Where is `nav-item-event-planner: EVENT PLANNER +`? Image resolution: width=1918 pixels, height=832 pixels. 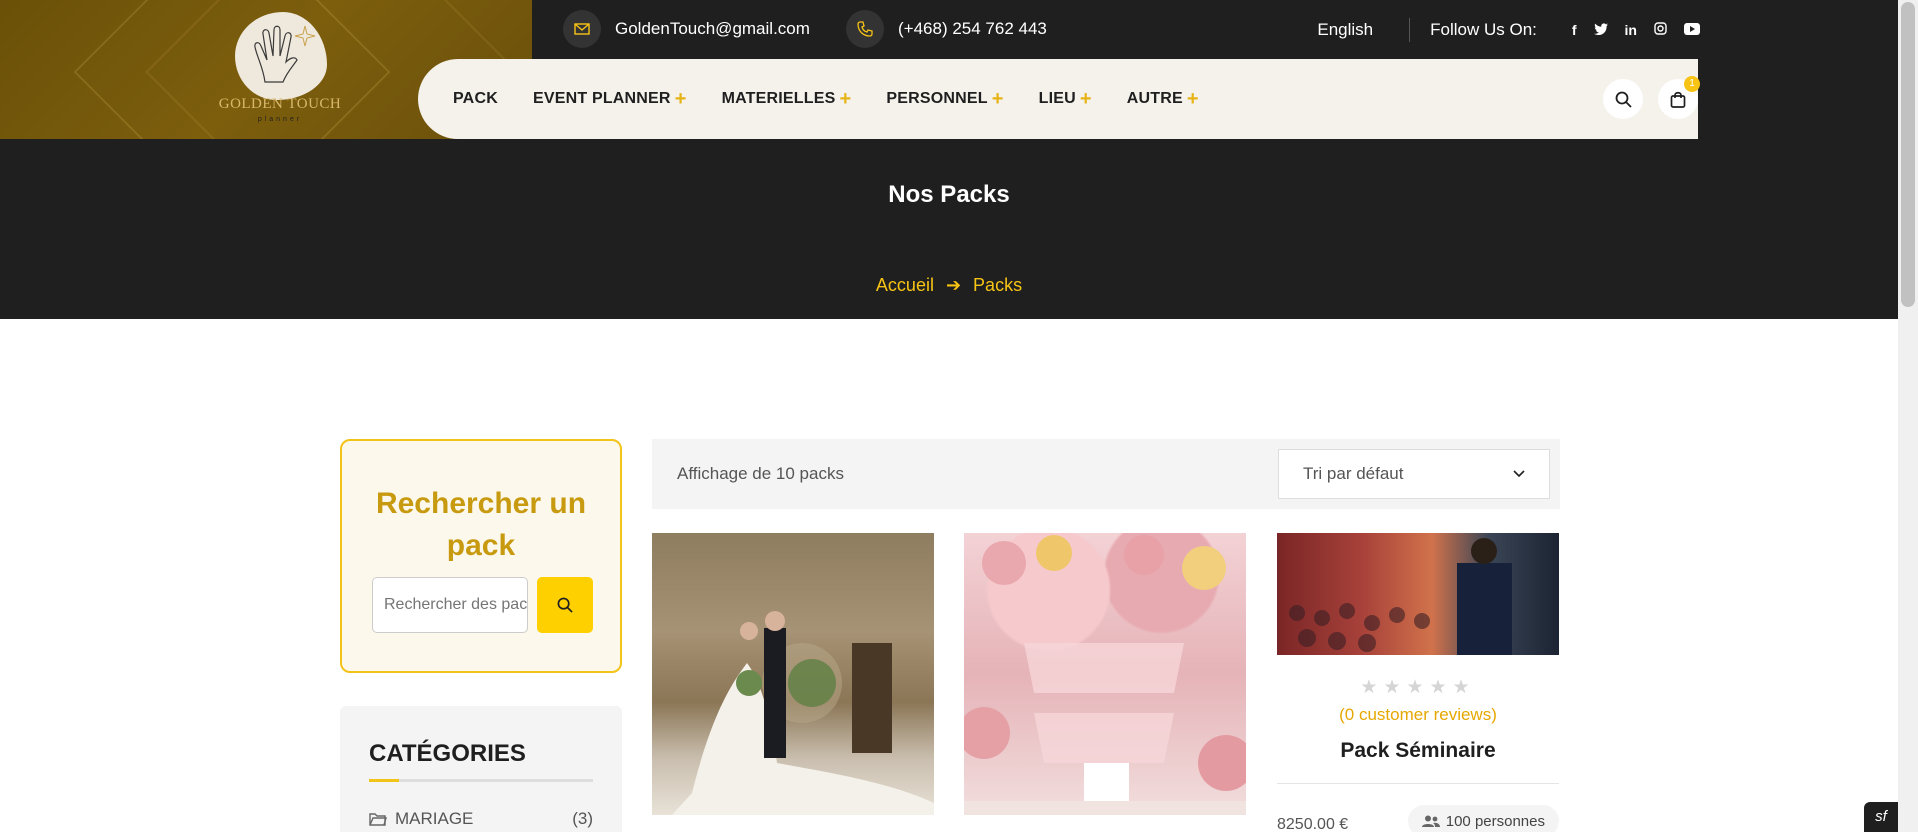
nav-item-event-planner: EVENT PLANNER + is located at coordinates (610, 99).